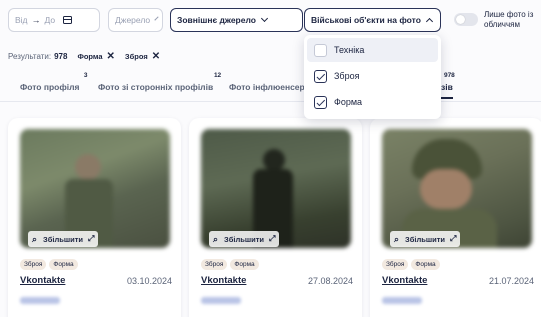  Describe the element at coordinates (217, 75) in the screenshot. I see `tab-count: 12` at that location.